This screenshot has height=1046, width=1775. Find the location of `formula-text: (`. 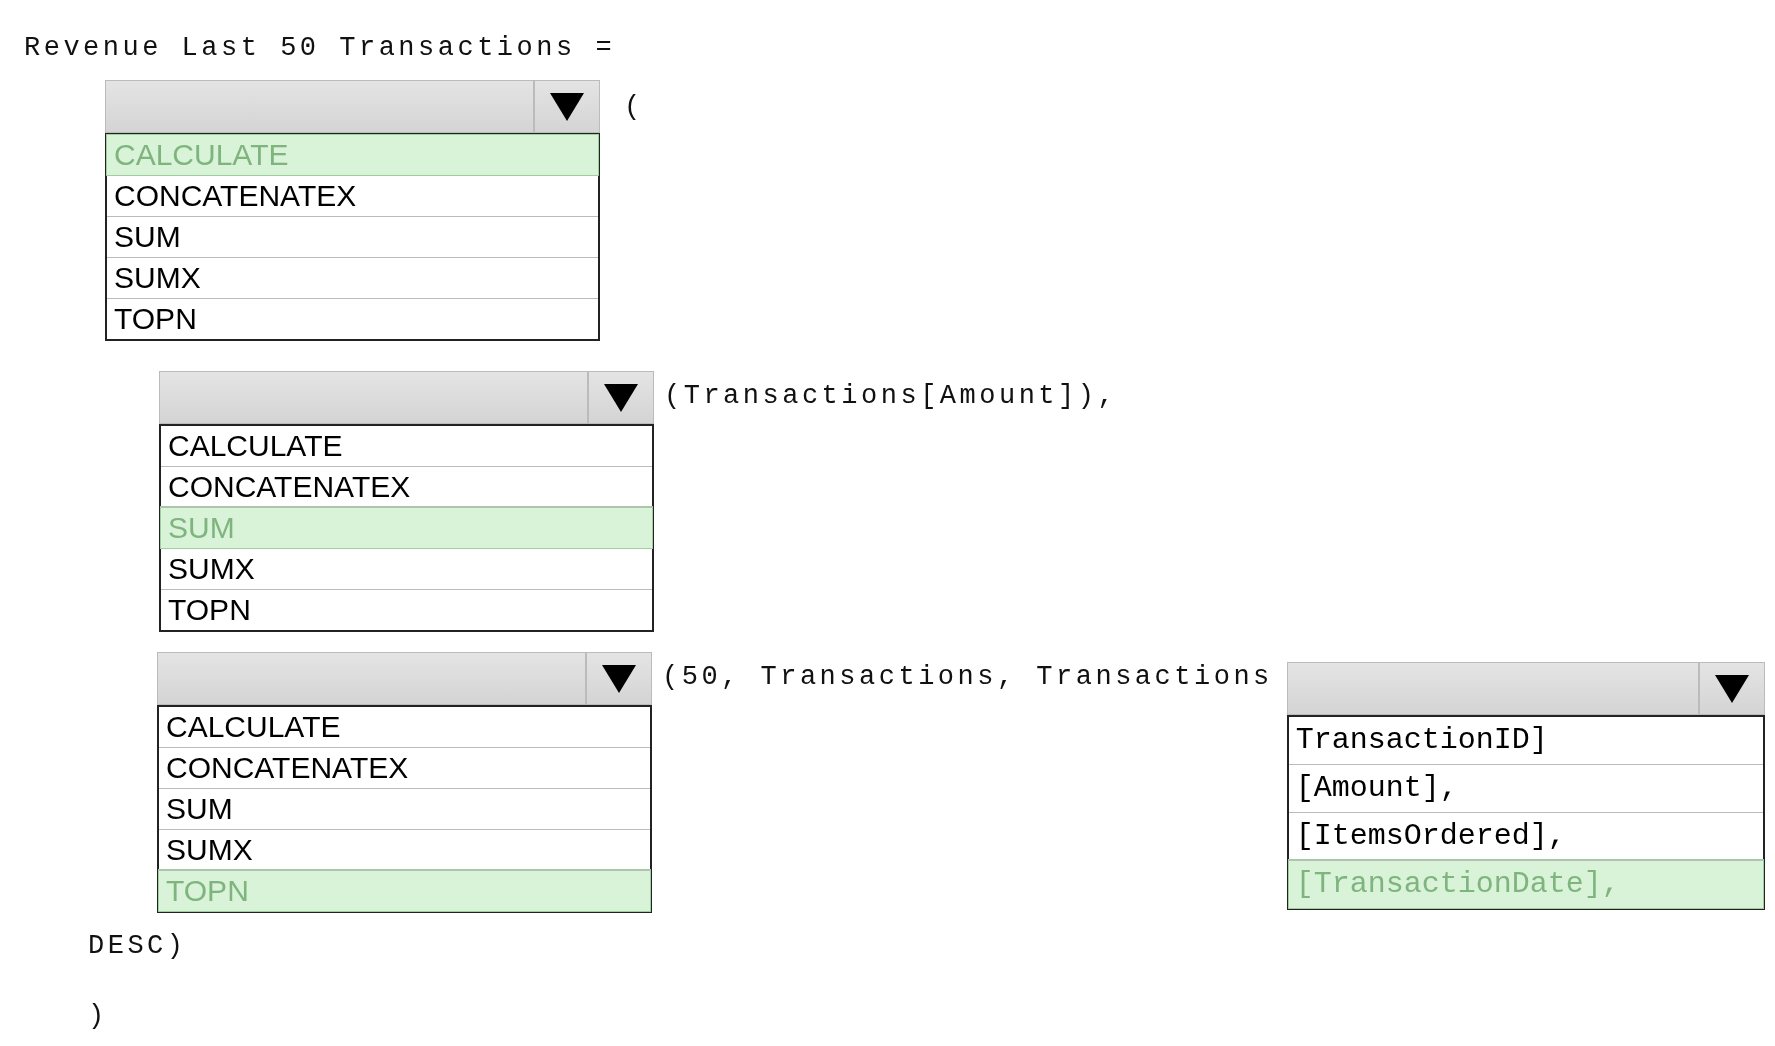

formula-text: ( is located at coordinates (634, 107).